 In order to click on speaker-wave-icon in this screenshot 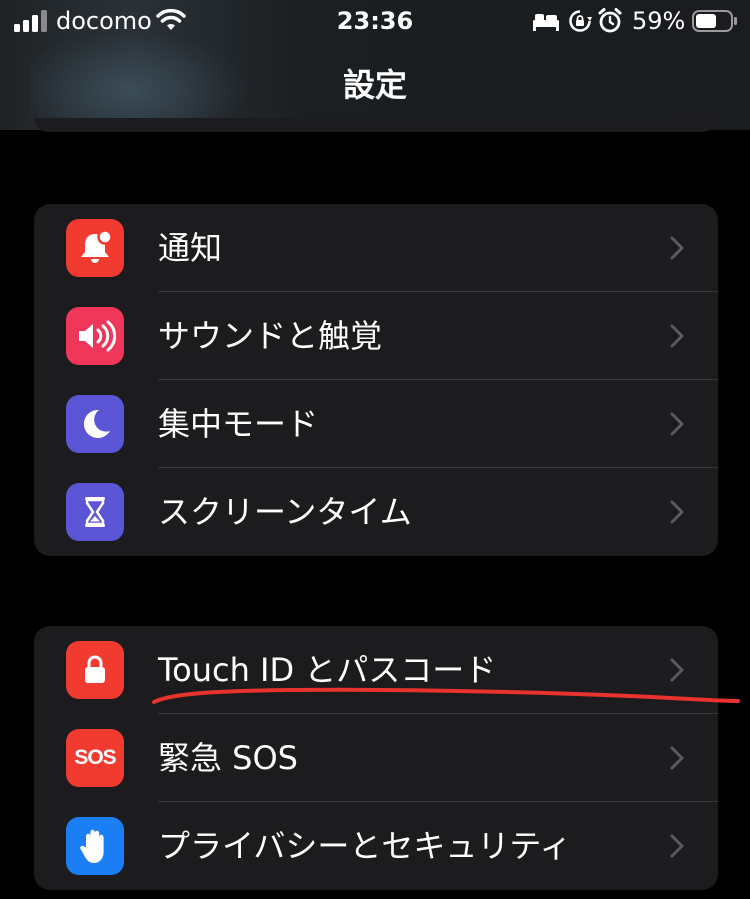, I will do `click(95, 336)`.